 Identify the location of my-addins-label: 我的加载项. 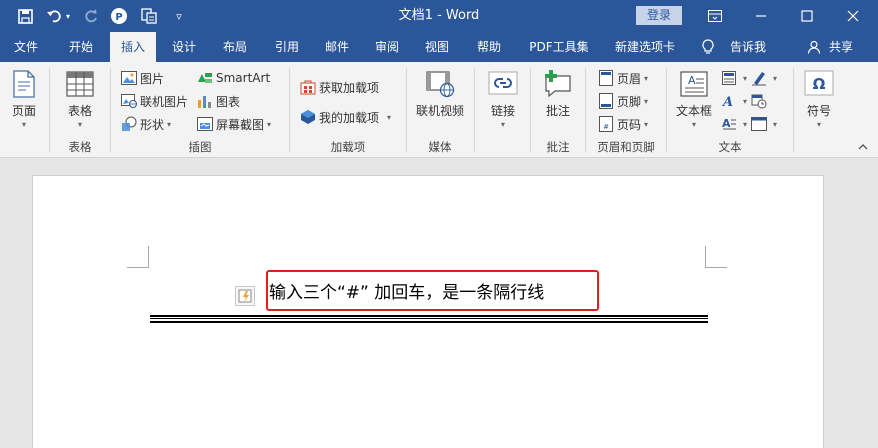
(349, 117).